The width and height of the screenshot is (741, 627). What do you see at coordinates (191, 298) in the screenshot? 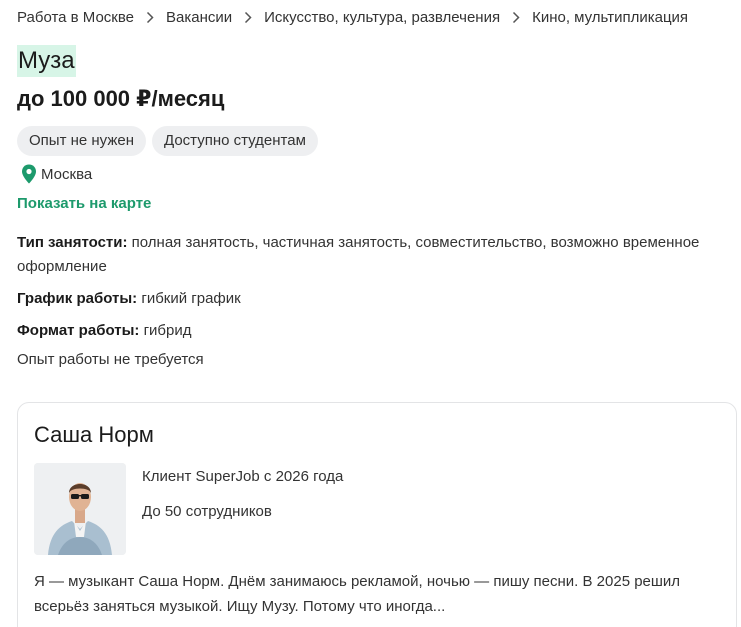
I see `work-schedule-value: гибкий график` at bounding box center [191, 298].